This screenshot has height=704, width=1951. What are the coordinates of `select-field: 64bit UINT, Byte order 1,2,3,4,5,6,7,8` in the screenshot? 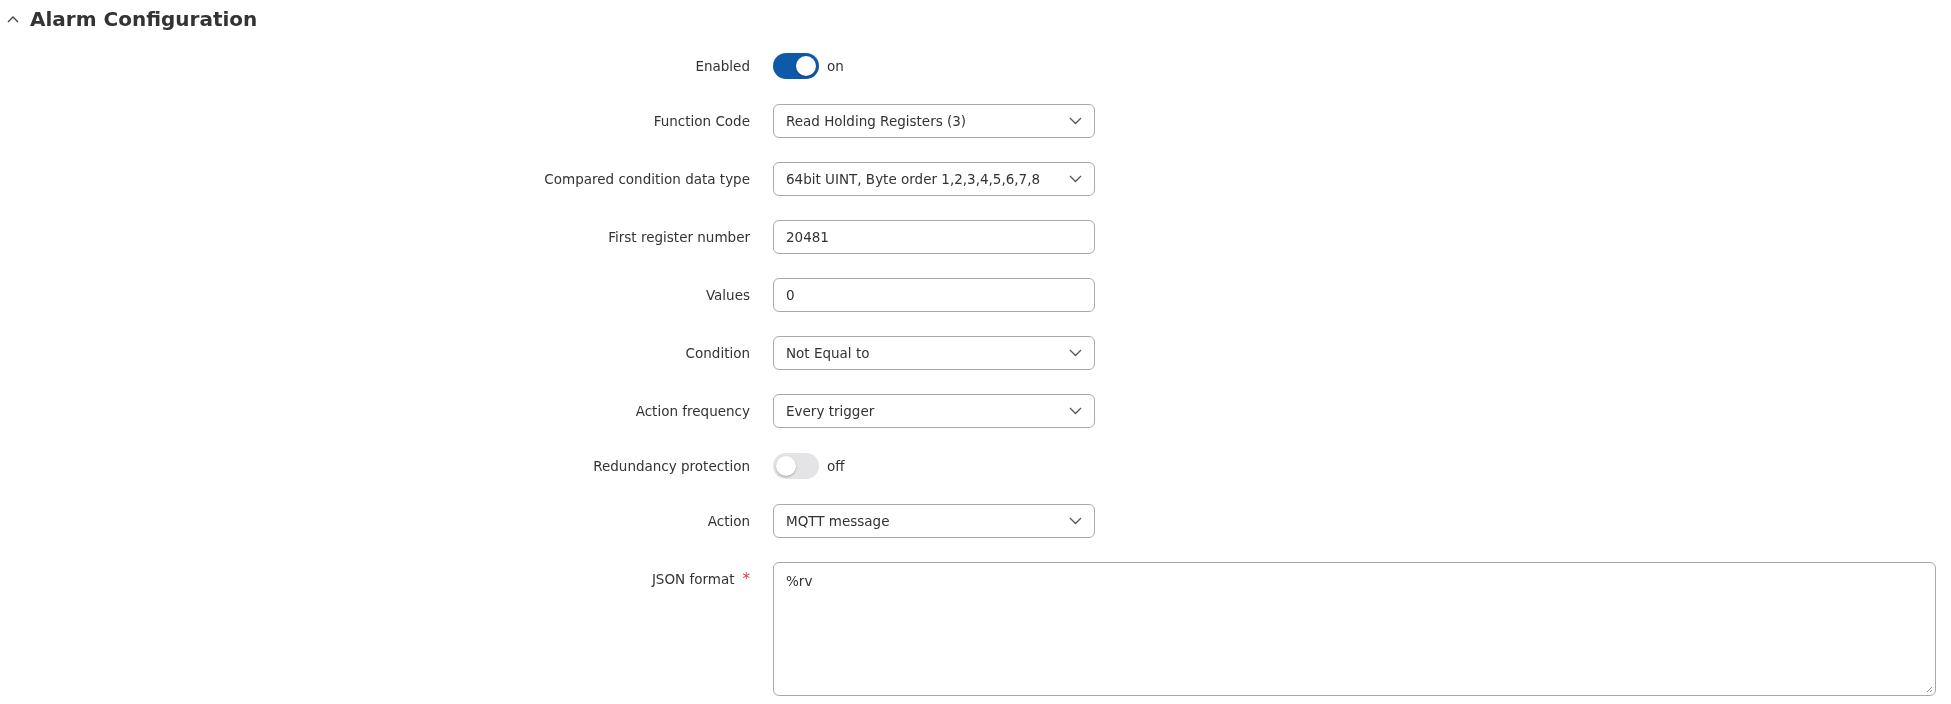 It's located at (934, 179).